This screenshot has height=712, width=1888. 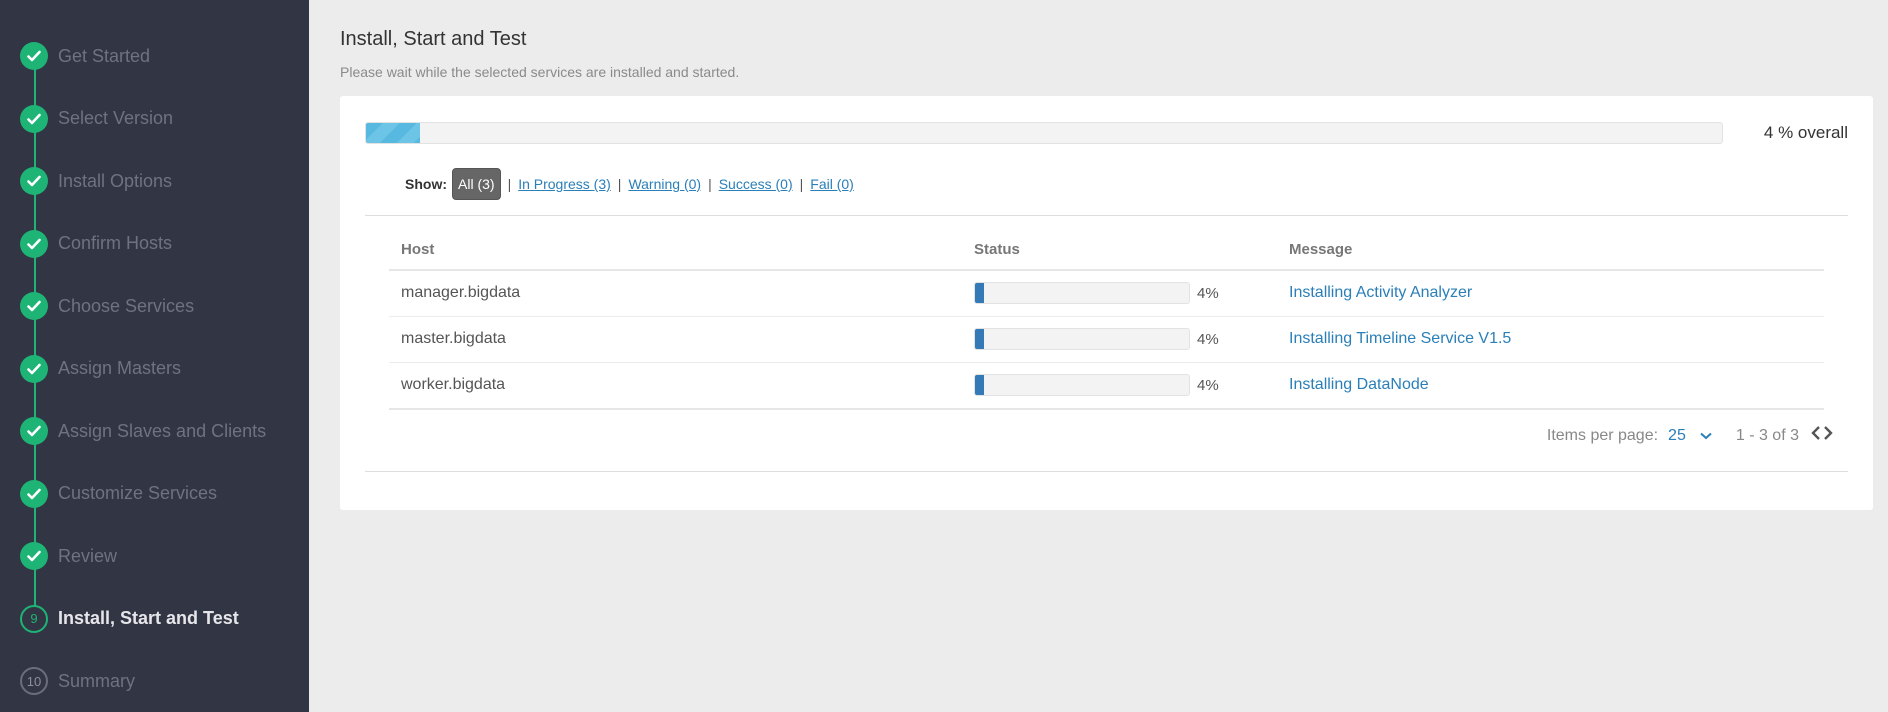 I want to click on overall-progress-bar, so click(x=1044, y=133).